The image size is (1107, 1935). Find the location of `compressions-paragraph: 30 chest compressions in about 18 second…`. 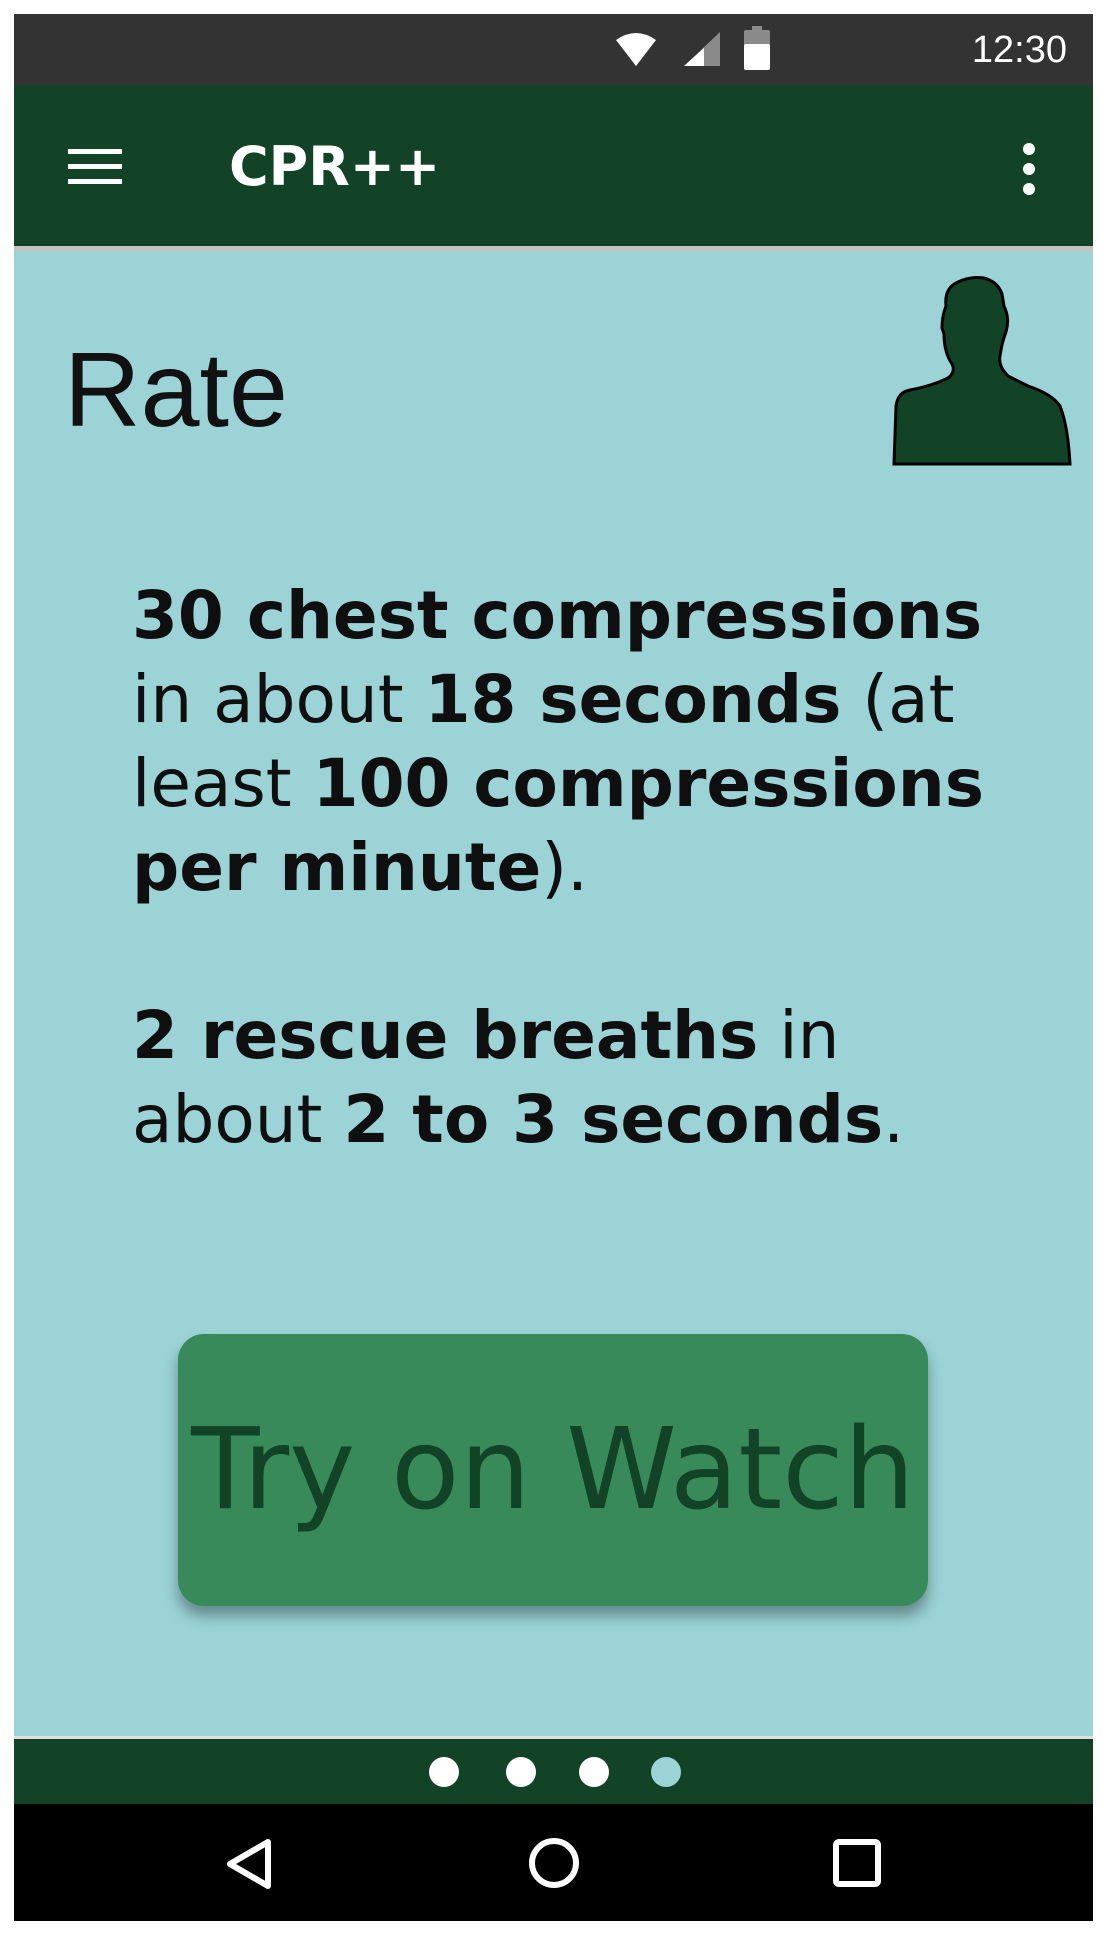

compressions-paragraph: 30 chest compressions in about 18 second… is located at coordinates (582, 742).